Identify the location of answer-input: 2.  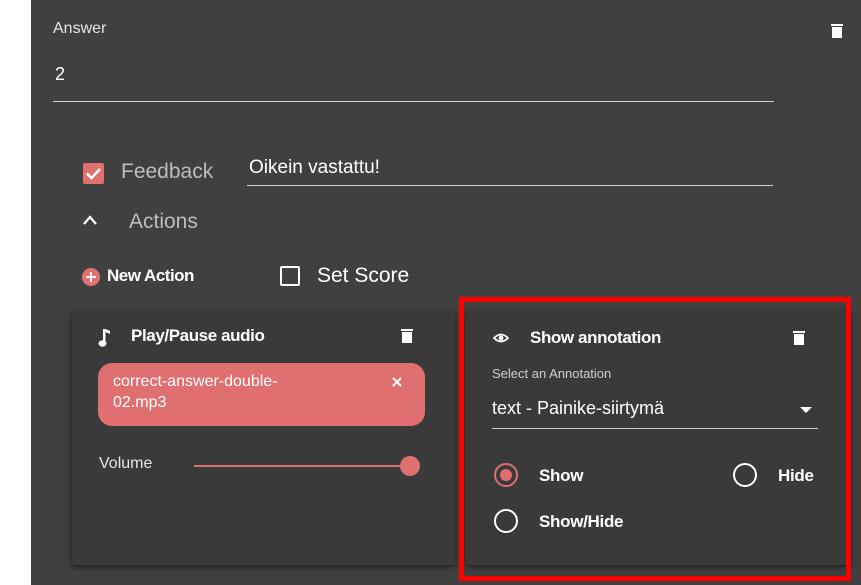
(60, 74).